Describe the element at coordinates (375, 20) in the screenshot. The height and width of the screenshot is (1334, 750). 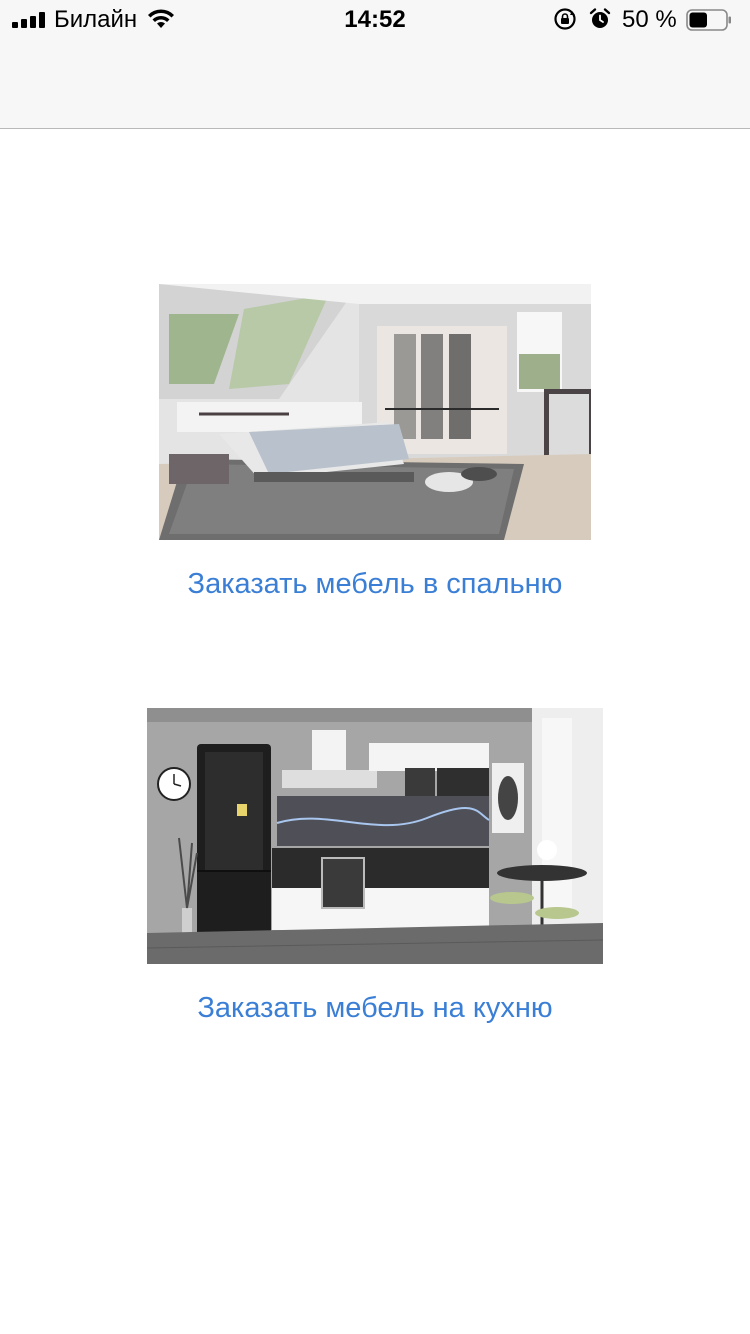
I see `status-bar: Билайн 14:52 50 %` at that location.